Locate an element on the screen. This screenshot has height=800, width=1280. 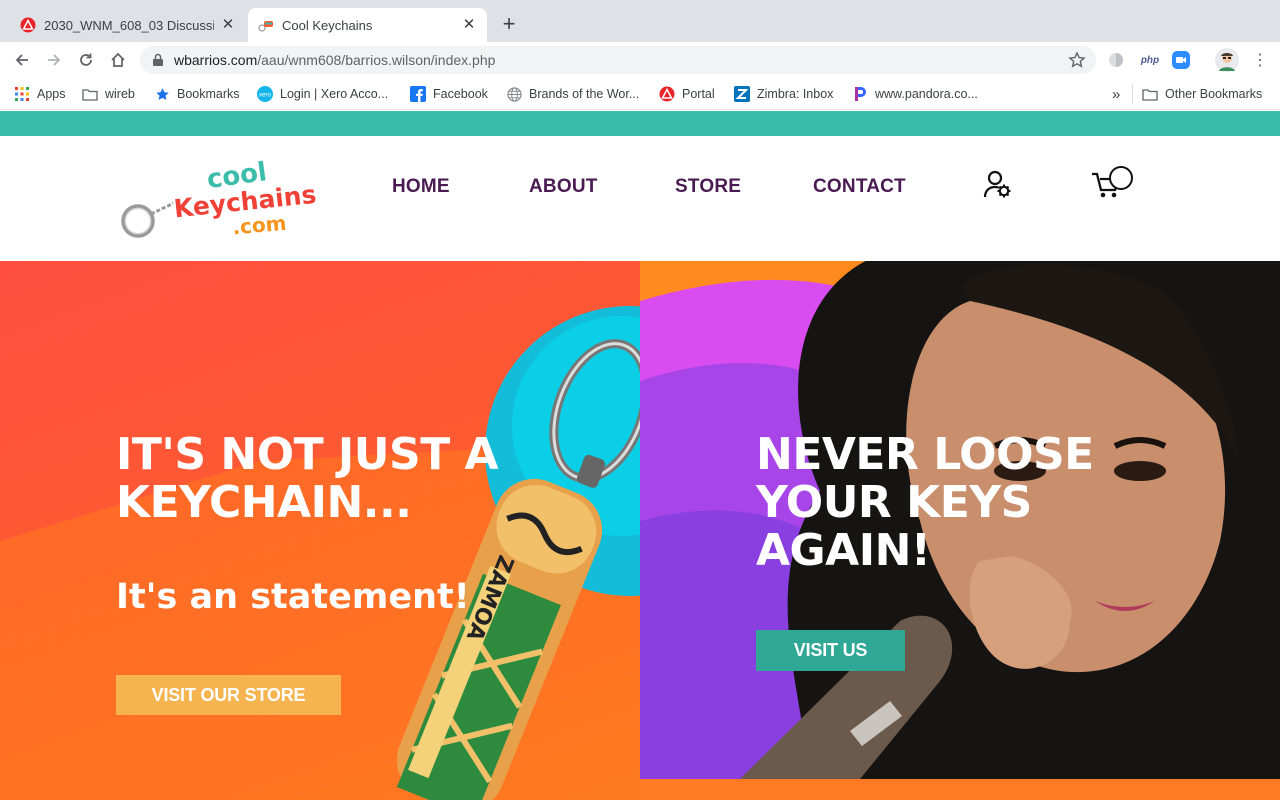
hero-left-subheadline: It's an statement! is located at coordinates (293, 597).